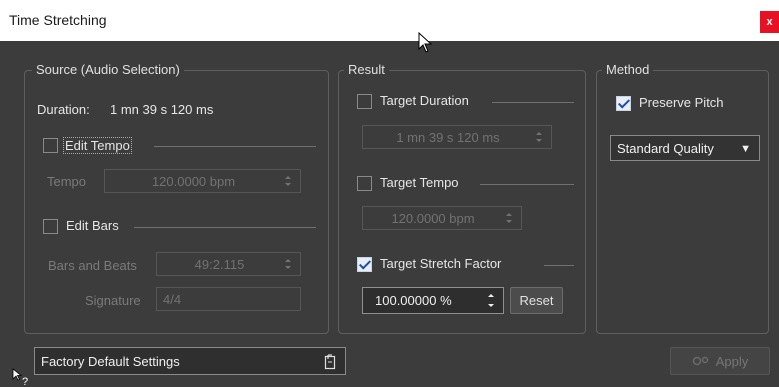  I want to click on reset-button: Reset, so click(536, 300).